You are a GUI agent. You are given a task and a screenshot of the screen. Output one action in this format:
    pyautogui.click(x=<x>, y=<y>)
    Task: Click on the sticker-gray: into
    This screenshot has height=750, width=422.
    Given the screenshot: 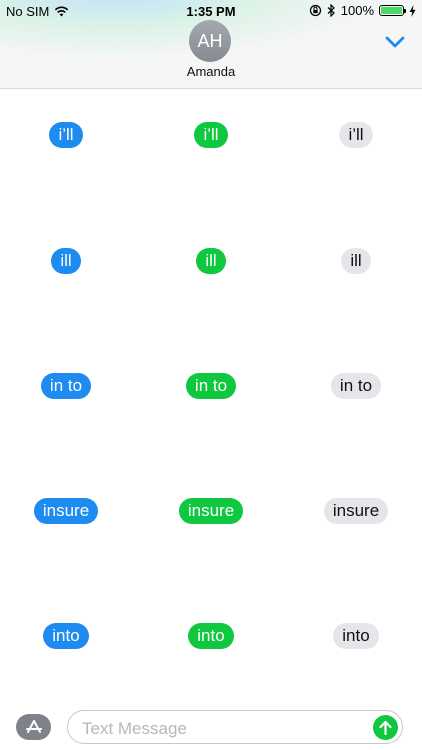 What is the action you would take?
    pyautogui.click(x=356, y=636)
    